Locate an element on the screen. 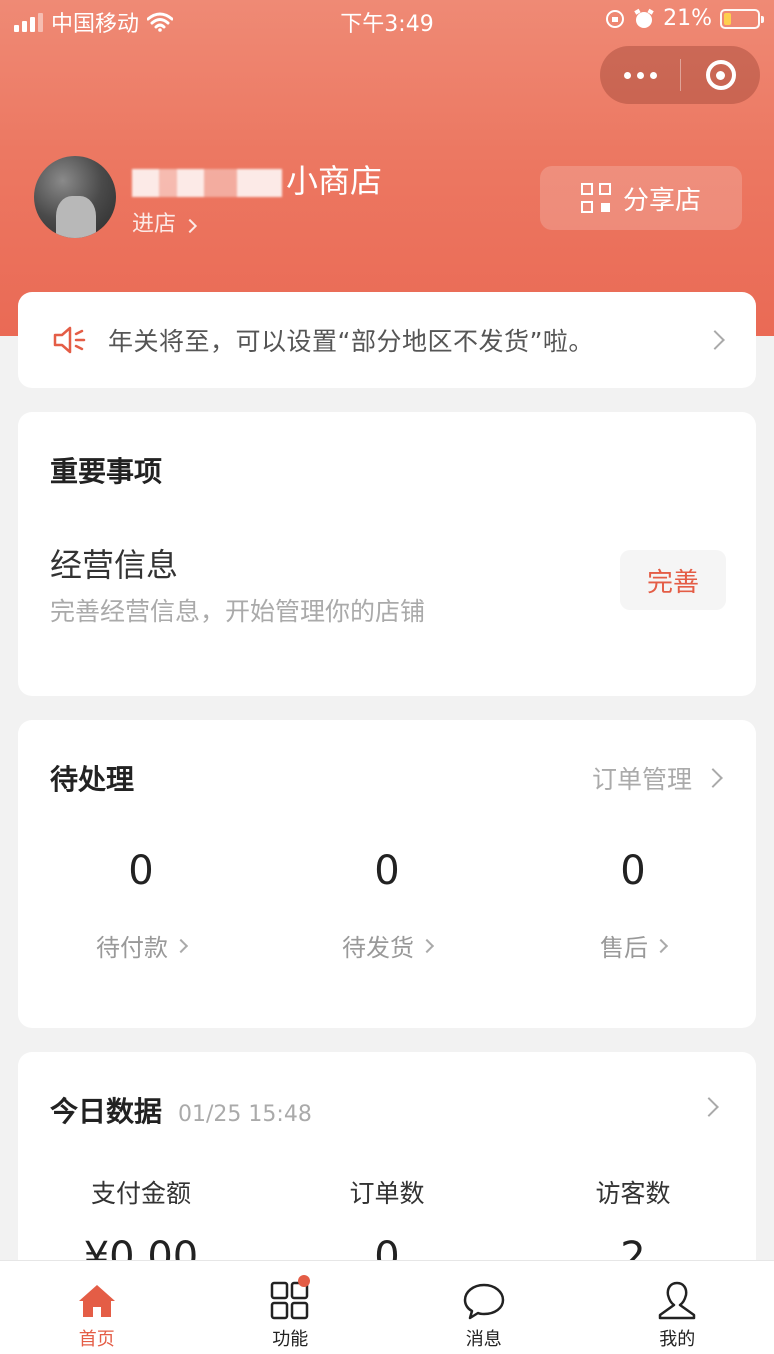 The image size is (774, 1354). stat-label: 访客数 is located at coordinates (633, 1193).